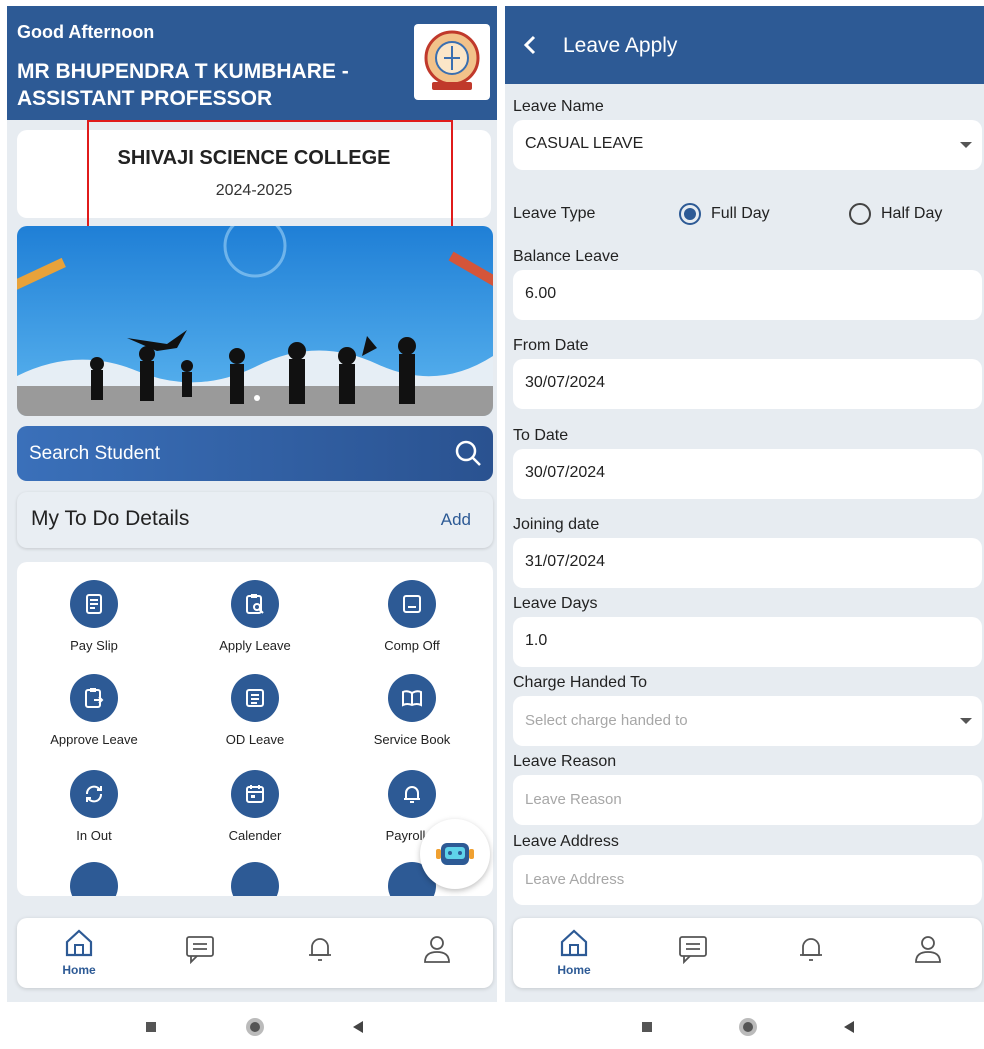  I want to click on tile-approve-leave: Approve Leave, so click(94, 710).